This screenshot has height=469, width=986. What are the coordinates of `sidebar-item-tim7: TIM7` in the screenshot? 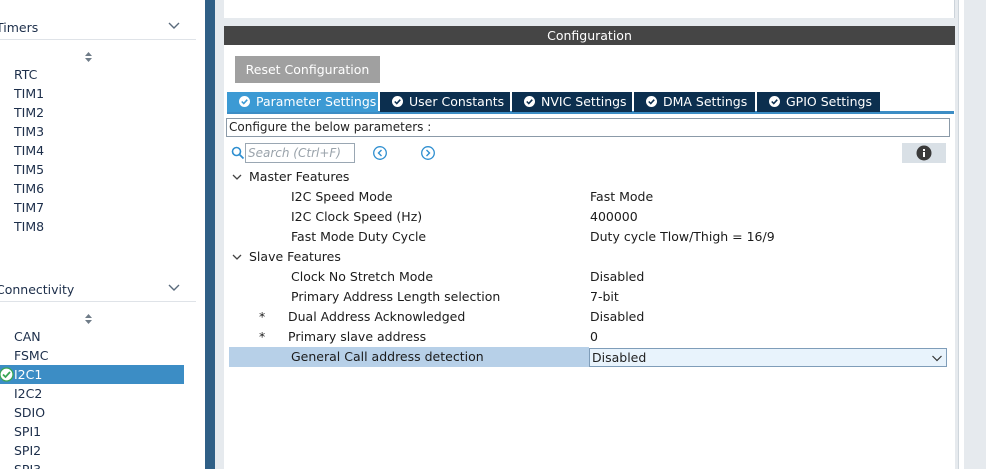 It's located at (92, 207).